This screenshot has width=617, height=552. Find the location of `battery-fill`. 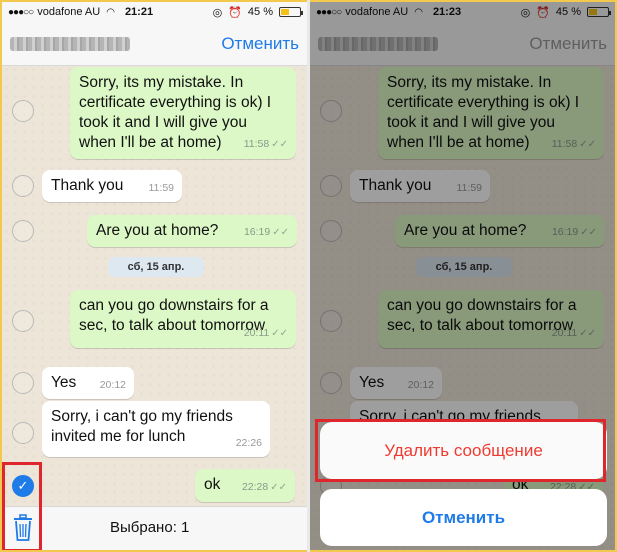

battery-fill is located at coordinates (285, 12).